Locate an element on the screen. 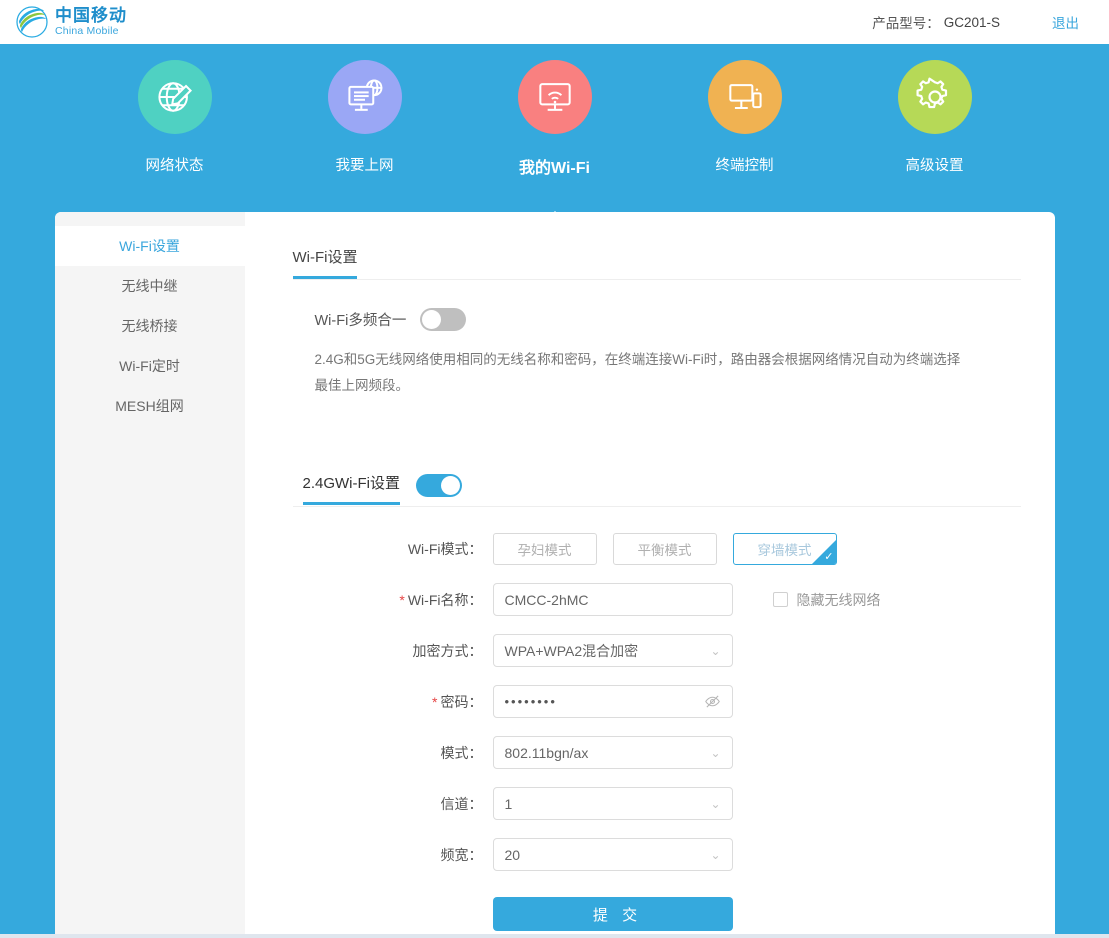 The width and height of the screenshot is (1109, 938). ssid-input: CMCC-2hMC is located at coordinates (612, 599).